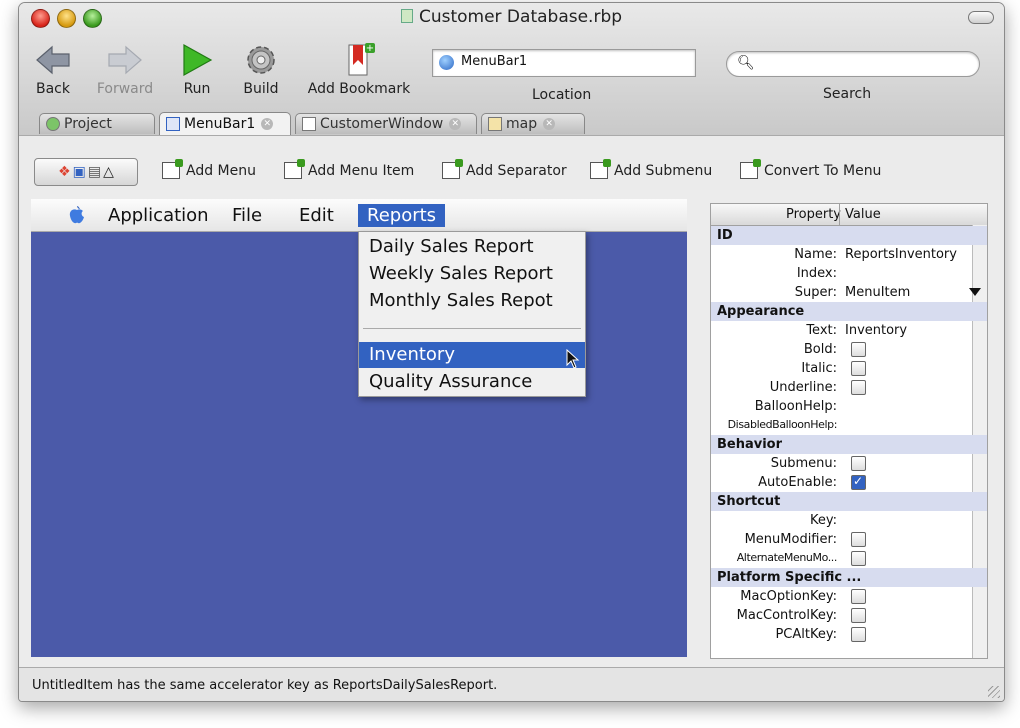  Describe the element at coordinates (386, 123) in the screenshot. I see `tab-customerwindow: CustomerWindow ✕` at that location.